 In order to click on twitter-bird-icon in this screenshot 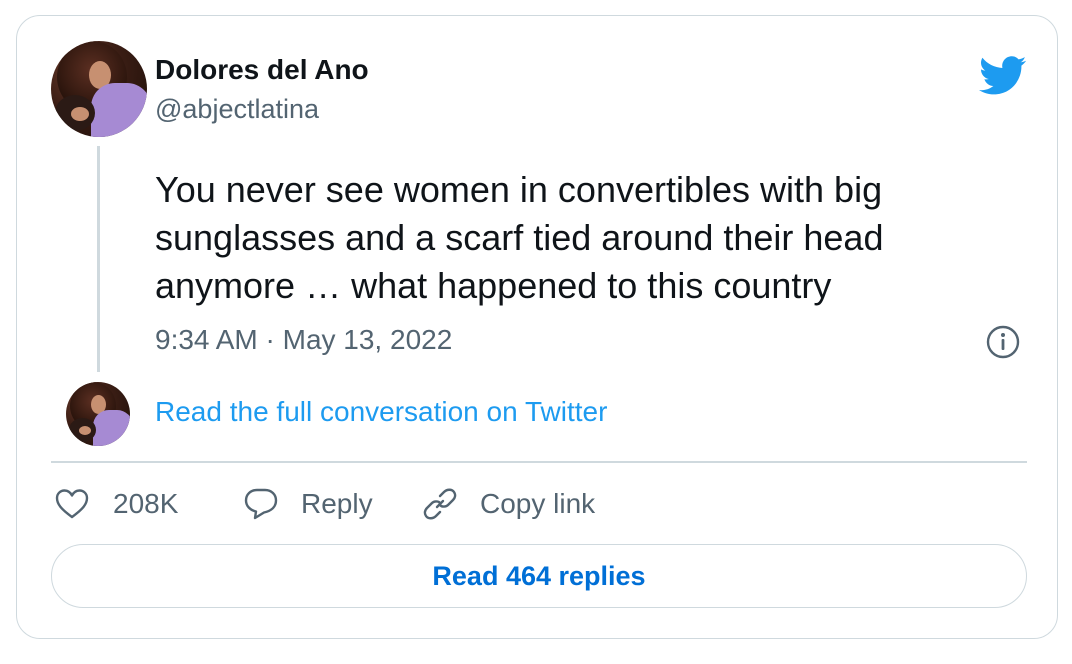, I will do `click(1003, 76)`.